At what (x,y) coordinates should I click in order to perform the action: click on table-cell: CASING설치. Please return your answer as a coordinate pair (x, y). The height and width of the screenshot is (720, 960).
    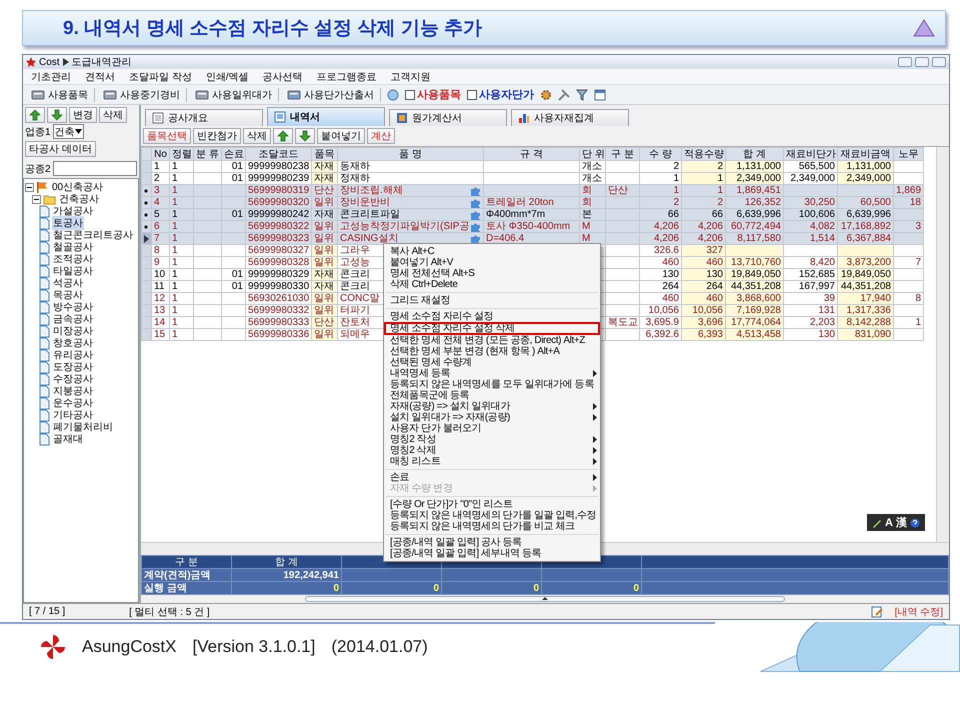
    Looking at the image, I should click on (369, 239).